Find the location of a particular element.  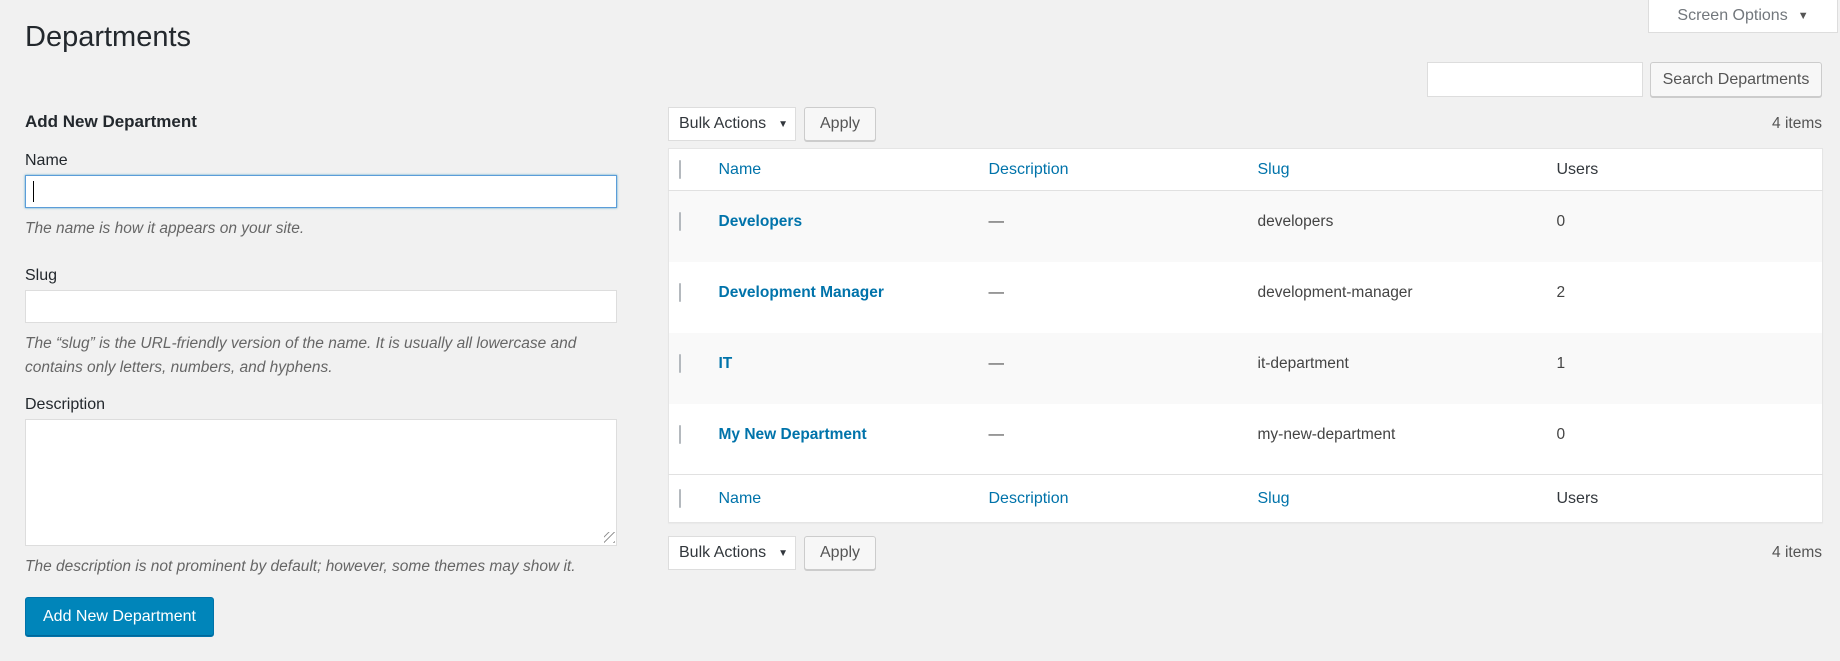

add-new-department-button: Add New Department is located at coordinates (119, 617).